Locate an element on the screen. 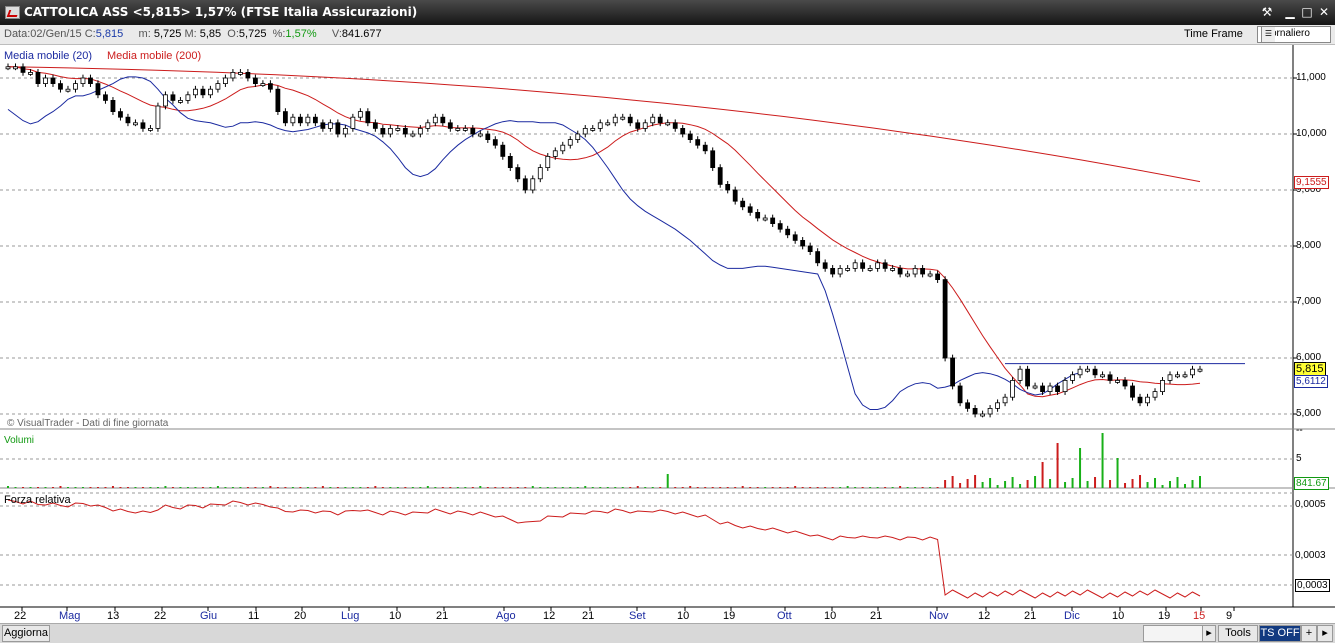  legend-ma200: Media mobile (200) is located at coordinates (154, 56).